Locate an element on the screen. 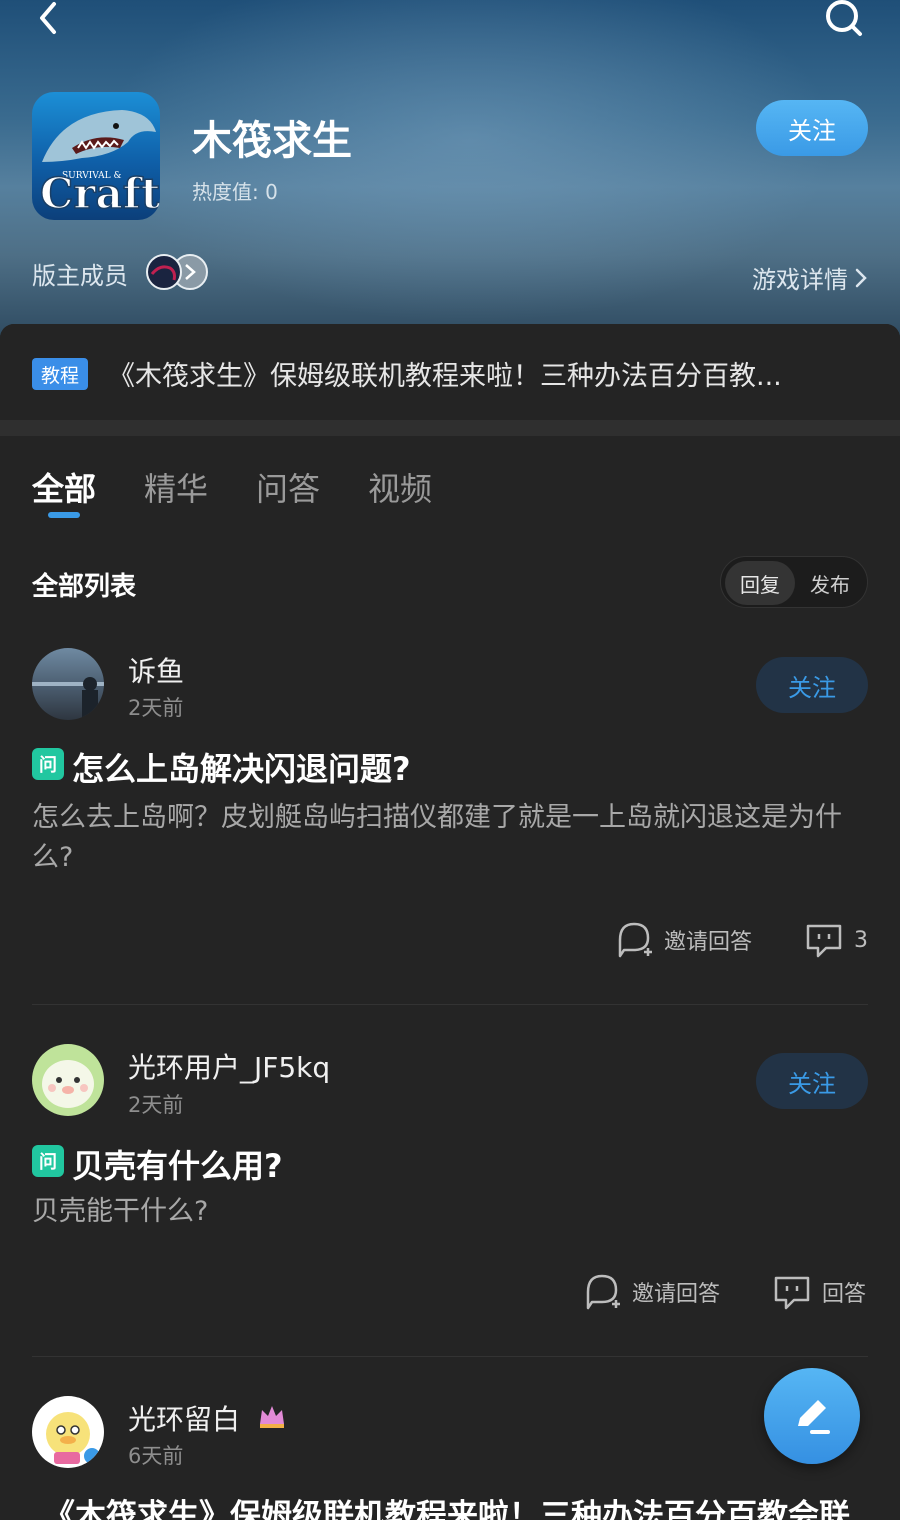 Image resolution: width=900 pixels, height=1520 pixels. heat-value: 热度值: 0 is located at coordinates (235, 192).